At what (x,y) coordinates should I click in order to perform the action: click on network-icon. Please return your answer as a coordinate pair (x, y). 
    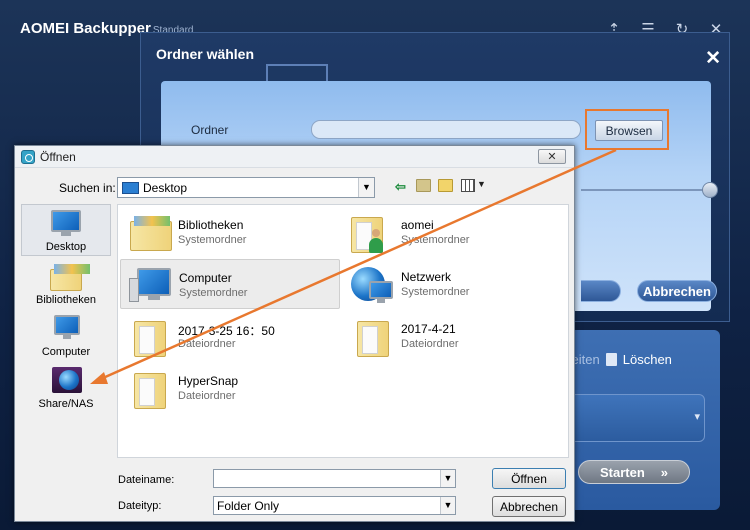
    Looking at the image, I should click on (372, 284).